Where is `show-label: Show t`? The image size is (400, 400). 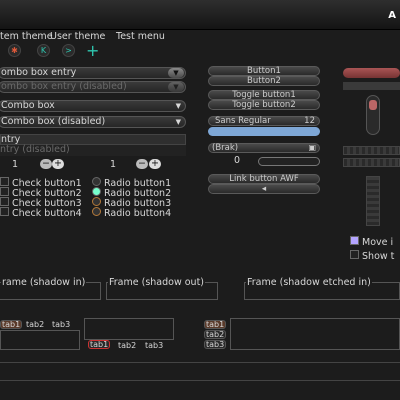 show-label: Show t is located at coordinates (378, 256).